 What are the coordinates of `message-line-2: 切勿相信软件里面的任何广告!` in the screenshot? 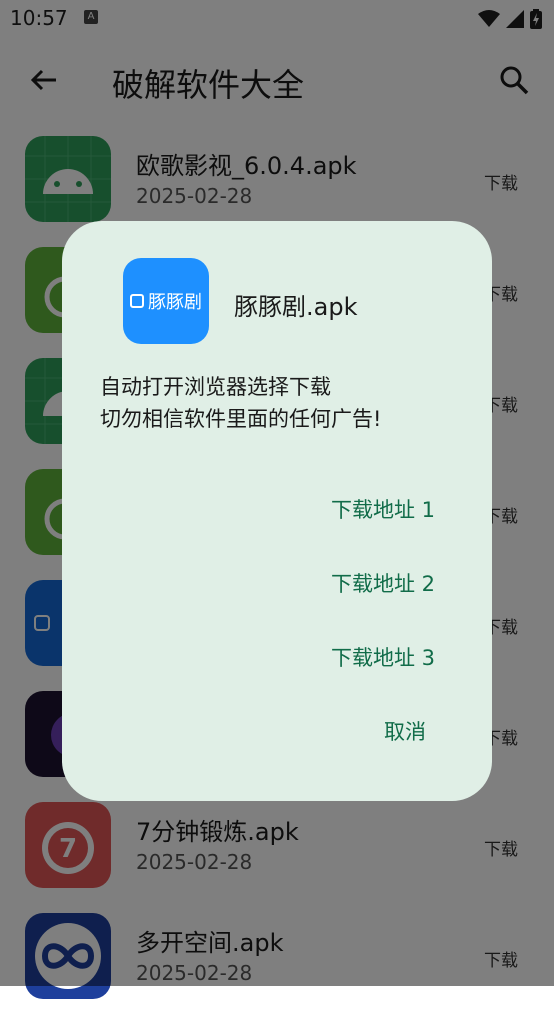 It's located at (241, 419).